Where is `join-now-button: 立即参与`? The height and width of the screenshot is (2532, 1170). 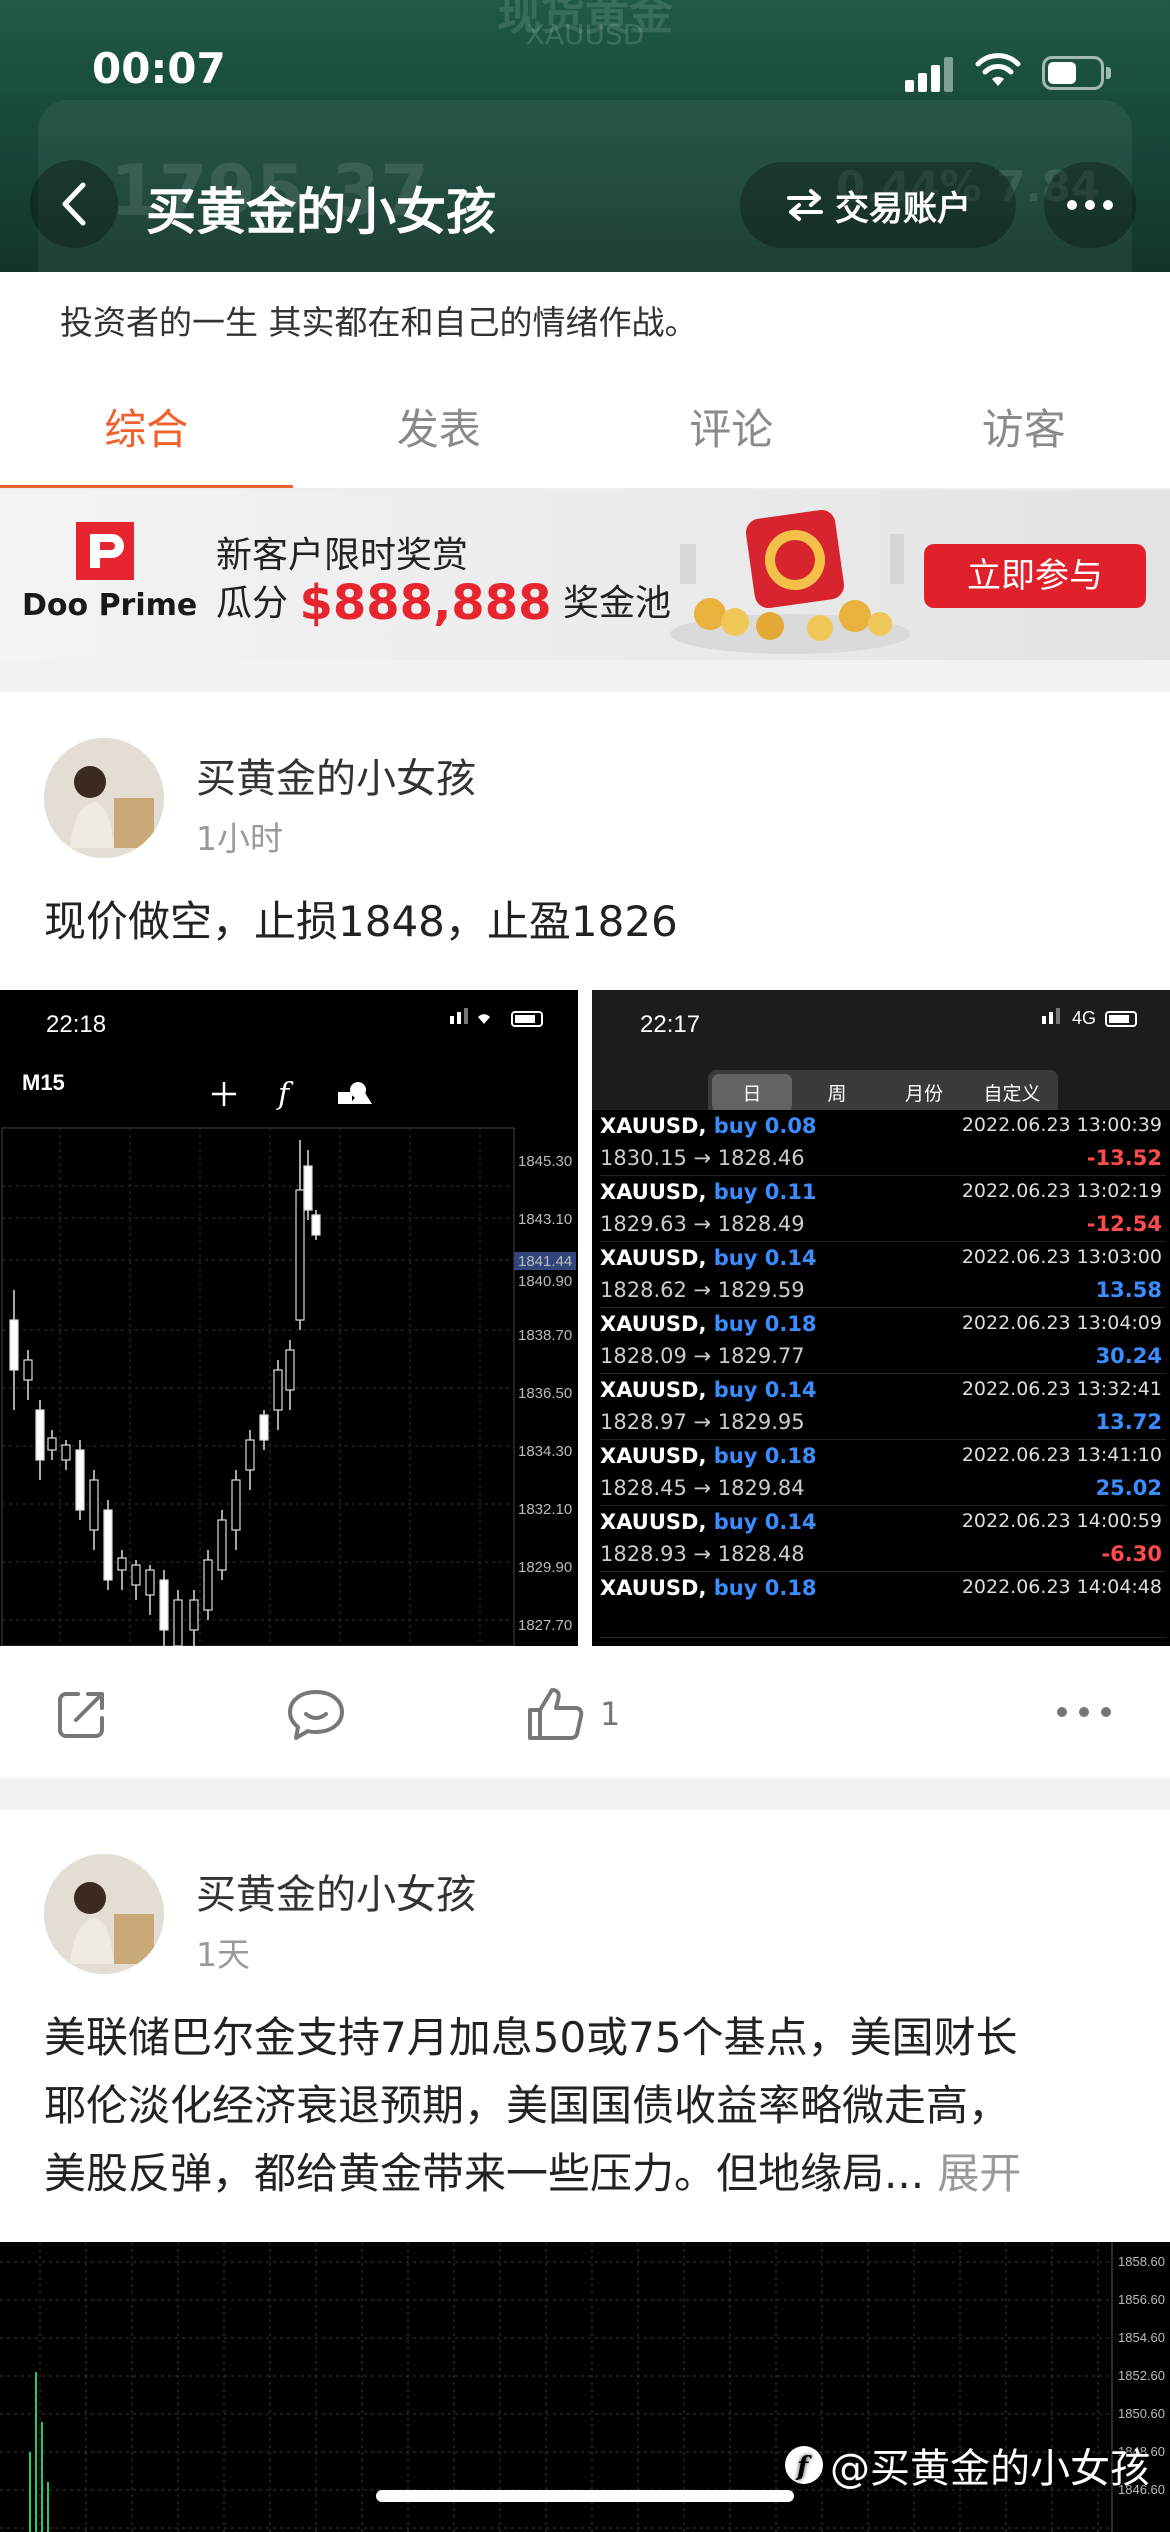
join-now-button: 立即参与 is located at coordinates (1035, 576).